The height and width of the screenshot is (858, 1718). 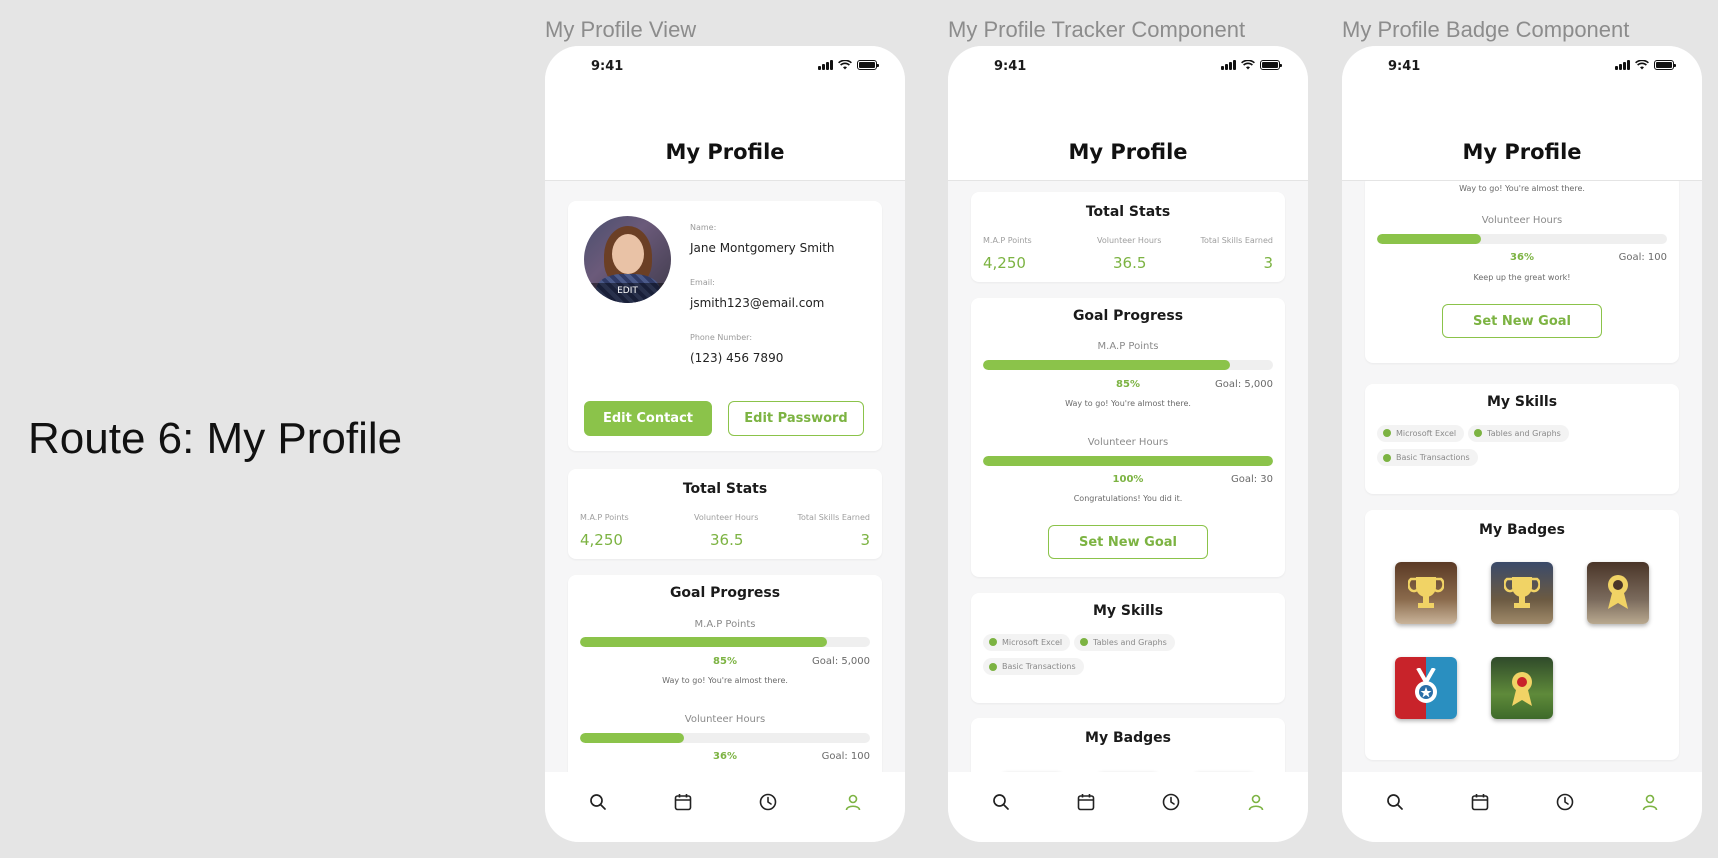 What do you see at coordinates (762, 248) in the screenshot?
I see `name-value: Jane Montgomery Smith` at bounding box center [762, 248].